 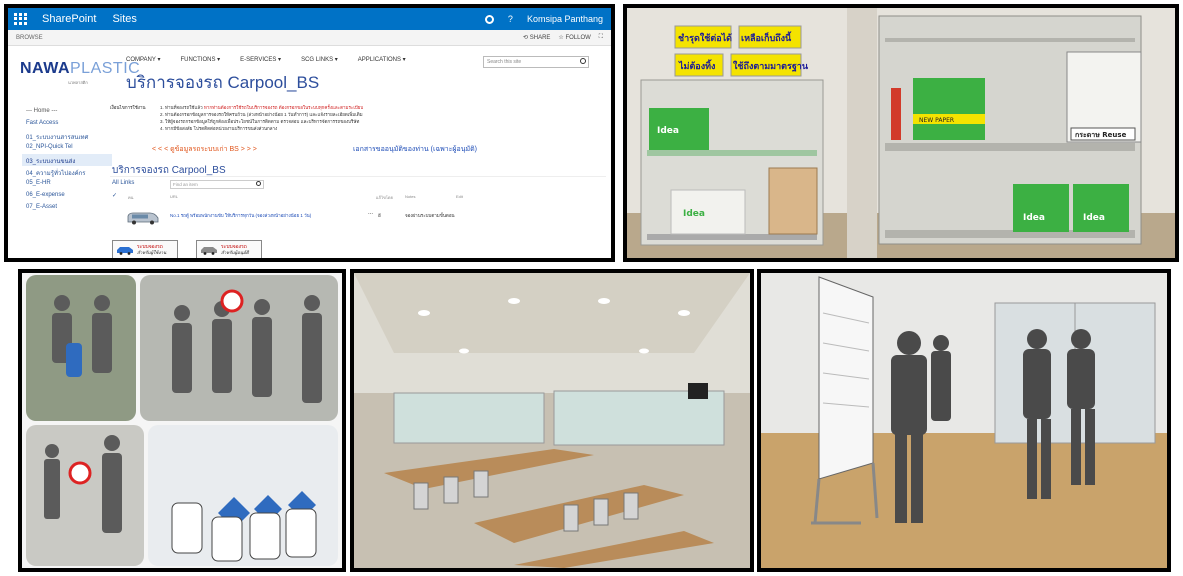 I want to click on van-icon, so click(x=143, y=218).